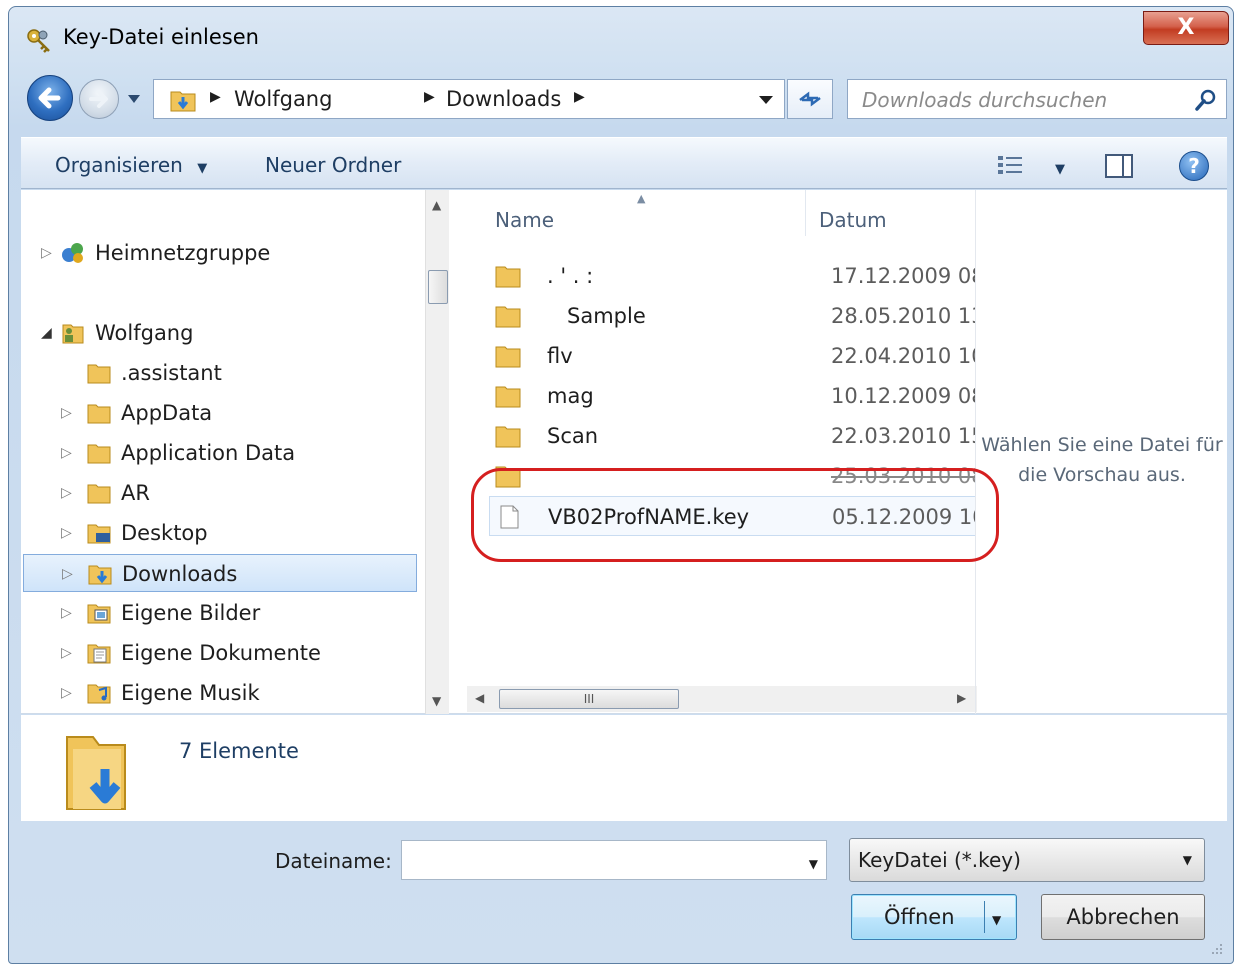 The width and height of the screenshot is (1242, 967). Describe the element at coordinates (283, 99) in the screenshot. I see `breadcrumb-wolfgang: Wolfgang` at that location.